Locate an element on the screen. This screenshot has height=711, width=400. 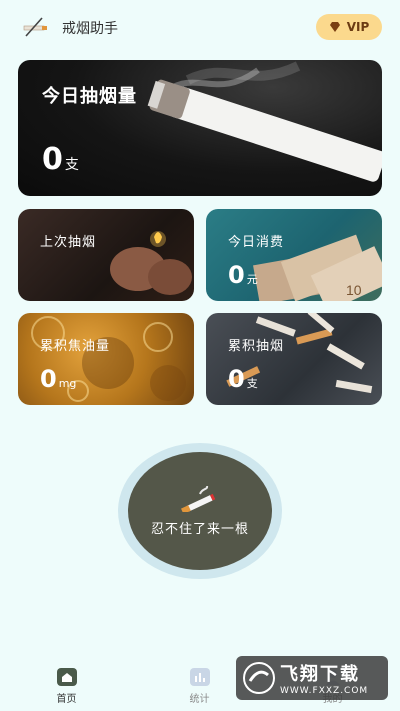
total-smoked-unit: 支 is located at coordinates (252, 383).